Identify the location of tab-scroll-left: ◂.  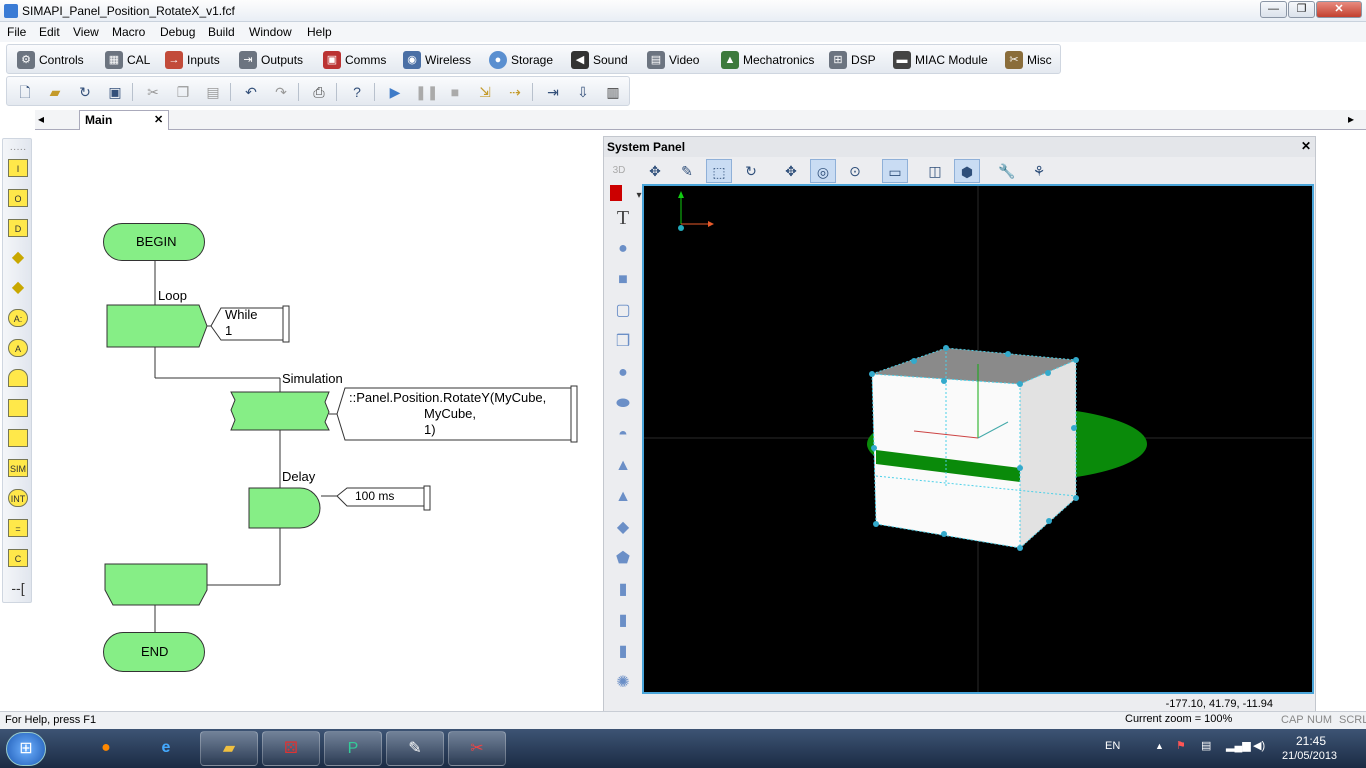
(41, 119).